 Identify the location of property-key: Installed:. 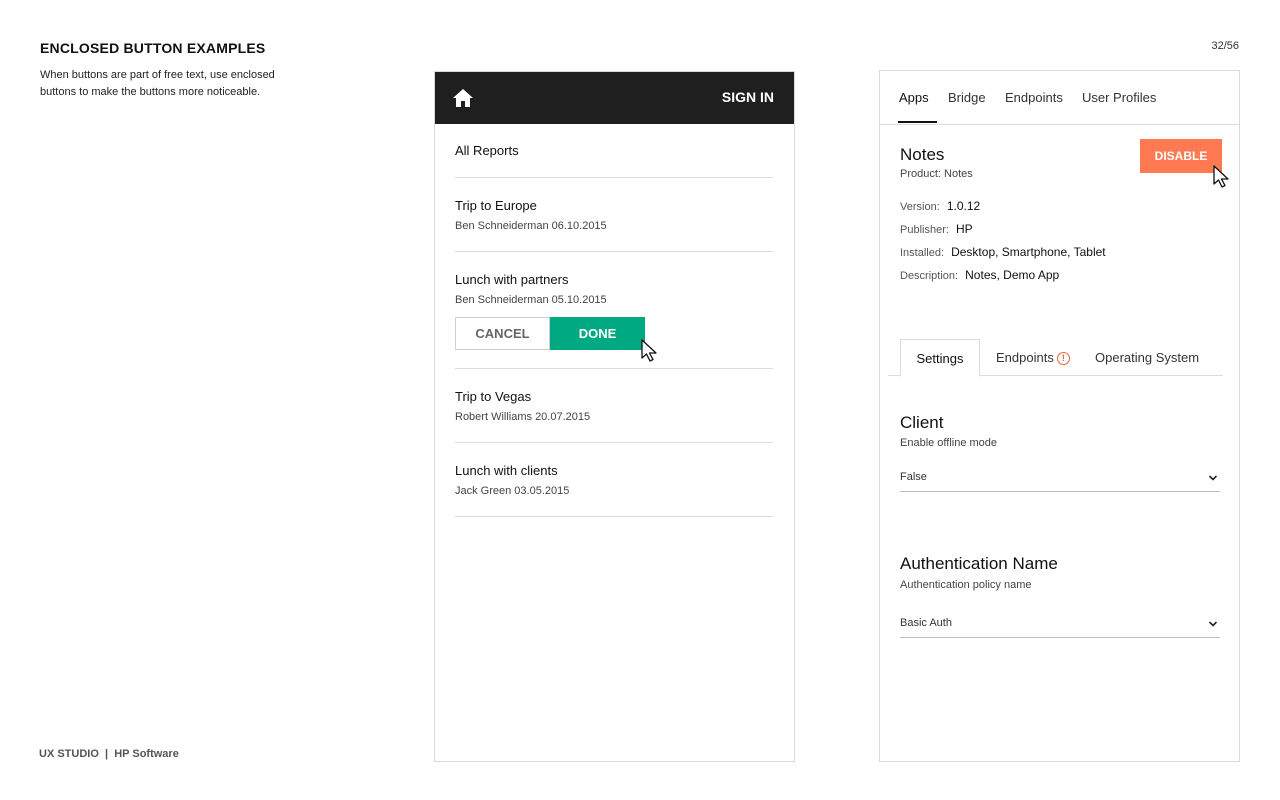
(922, 253).